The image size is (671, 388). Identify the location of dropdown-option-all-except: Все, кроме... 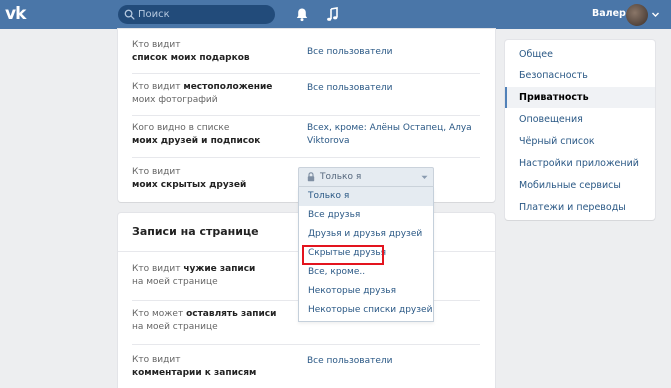
(366, 272).